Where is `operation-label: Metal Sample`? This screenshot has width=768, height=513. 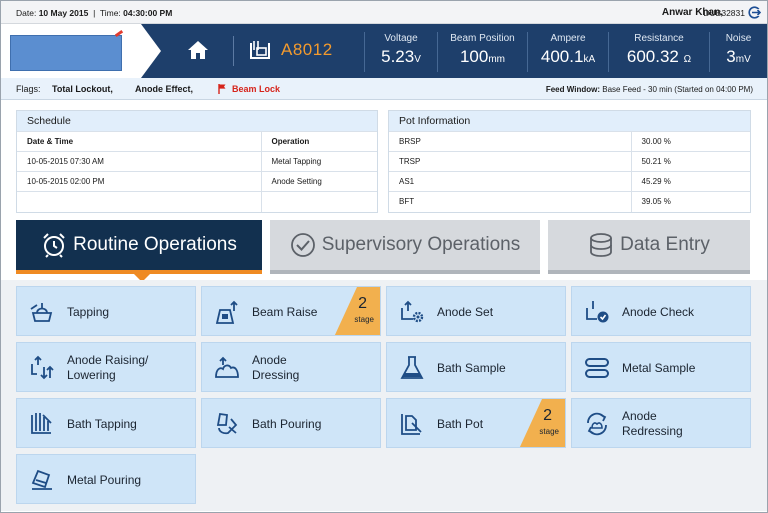 operation-label: Metal Sample is located at coordinates (659, 367).